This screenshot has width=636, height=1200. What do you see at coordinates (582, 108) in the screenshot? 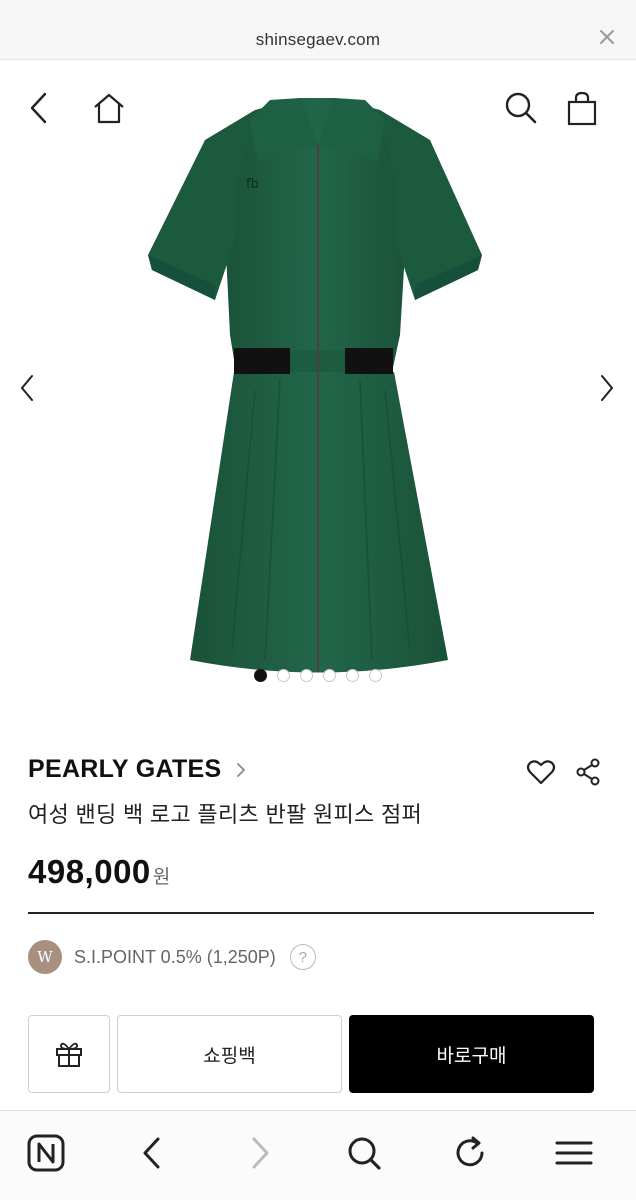
I see `shopping-bag-icon` at bounding box center [582, 108].